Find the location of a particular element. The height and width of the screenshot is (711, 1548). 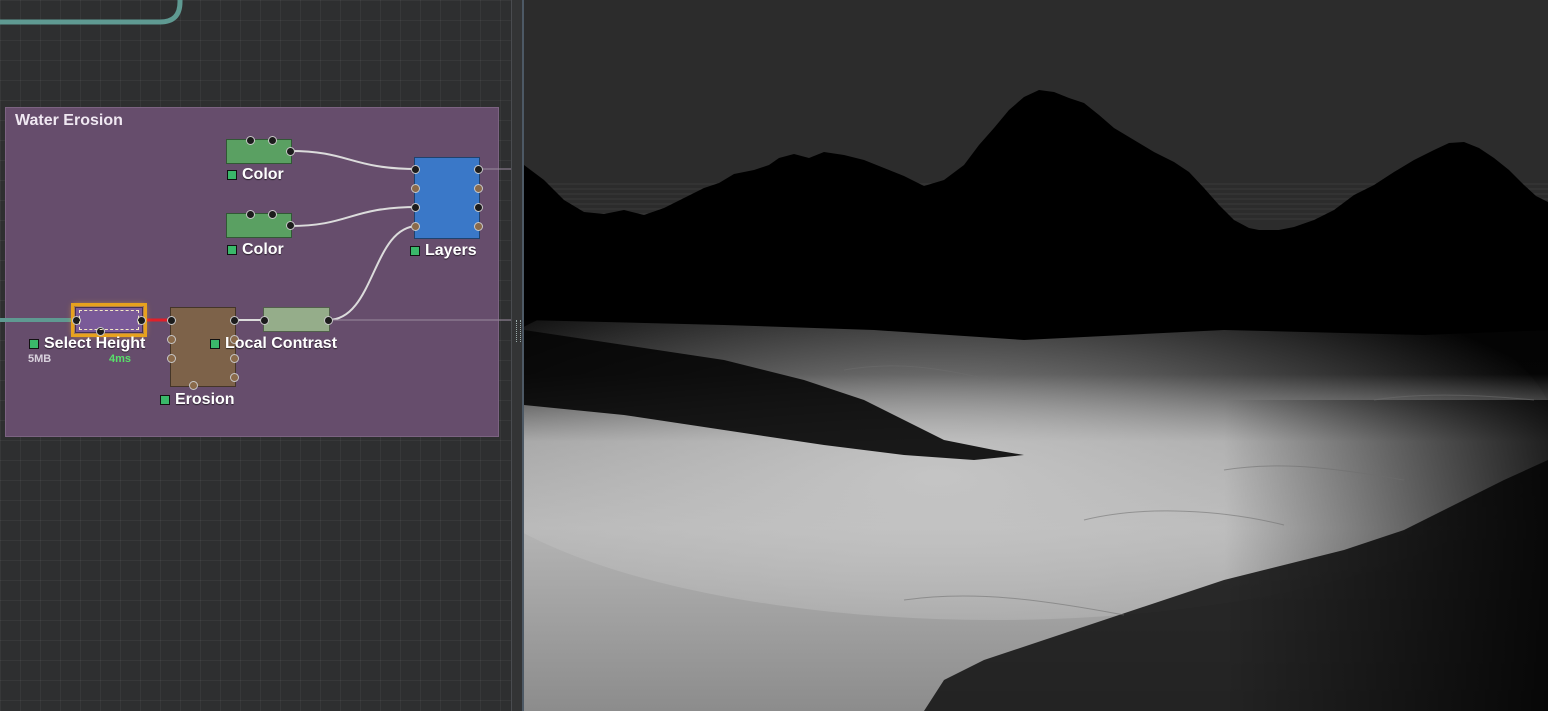

layers-node is located at coordinates (447, 198).